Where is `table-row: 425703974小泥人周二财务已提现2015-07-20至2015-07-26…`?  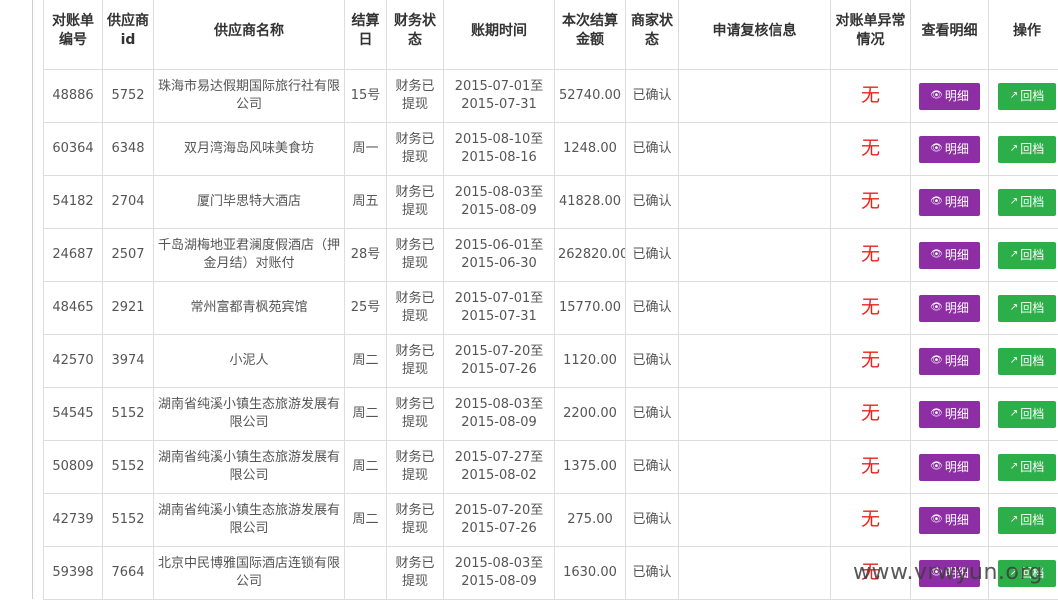
table-row: 425703974小泥人周二财务已提现2015-07-20至2015-07-26… is located at coordinates (551, 361).